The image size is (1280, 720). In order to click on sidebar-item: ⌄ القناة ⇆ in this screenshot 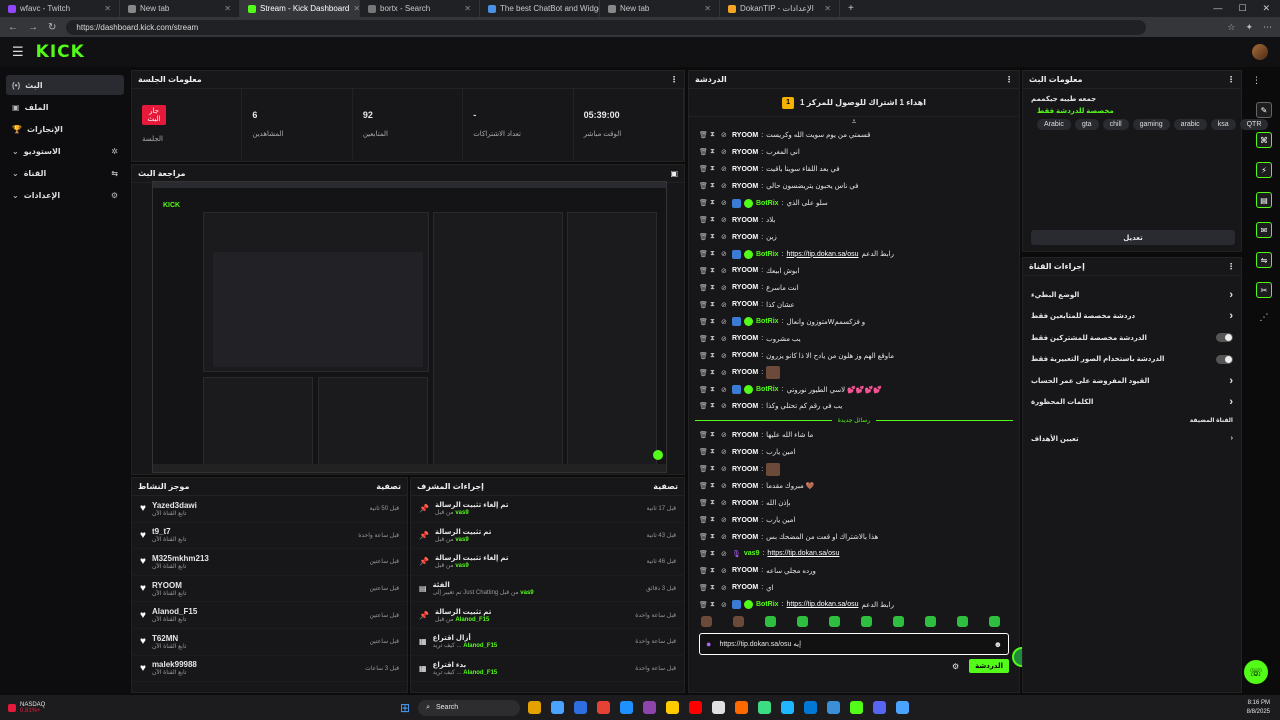, I will do `click(65, 173)`.